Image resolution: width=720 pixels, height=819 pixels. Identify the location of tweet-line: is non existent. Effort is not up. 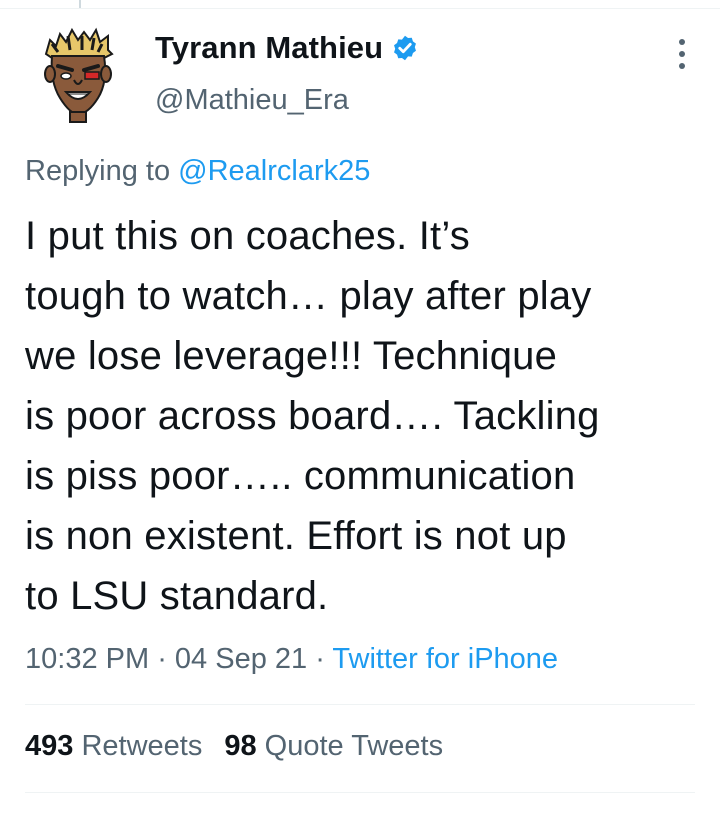
(296, 536).